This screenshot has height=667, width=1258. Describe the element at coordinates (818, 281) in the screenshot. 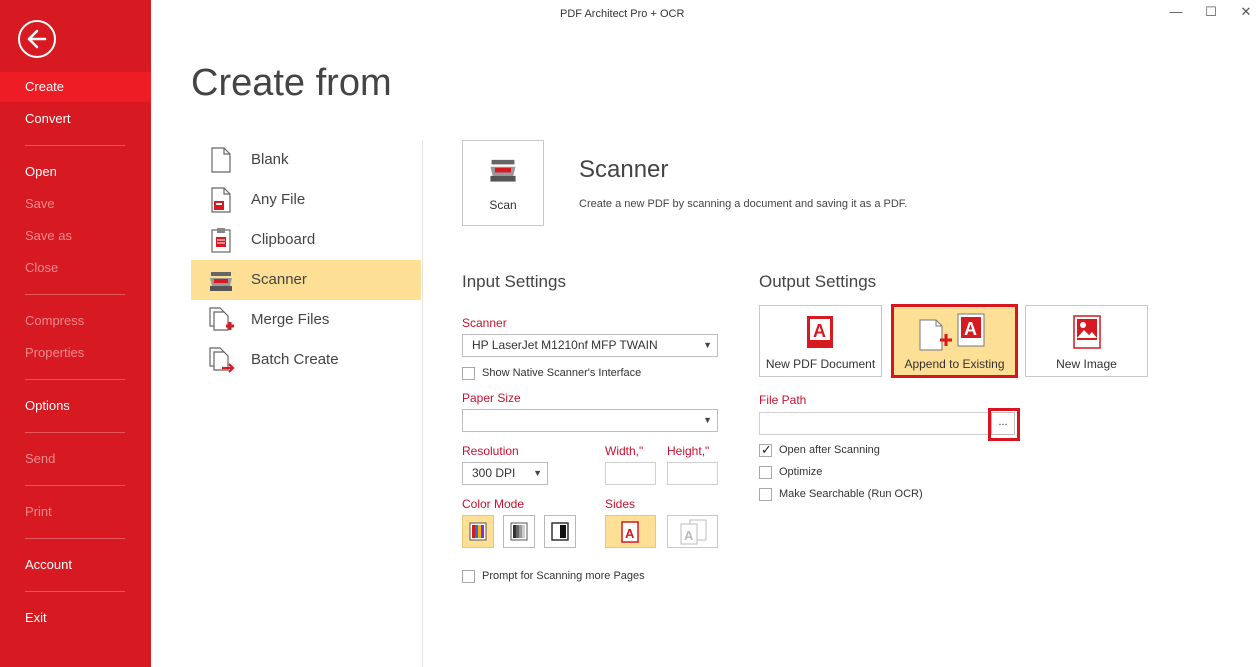

I see `output-settings-title: Output Settings` at that location.